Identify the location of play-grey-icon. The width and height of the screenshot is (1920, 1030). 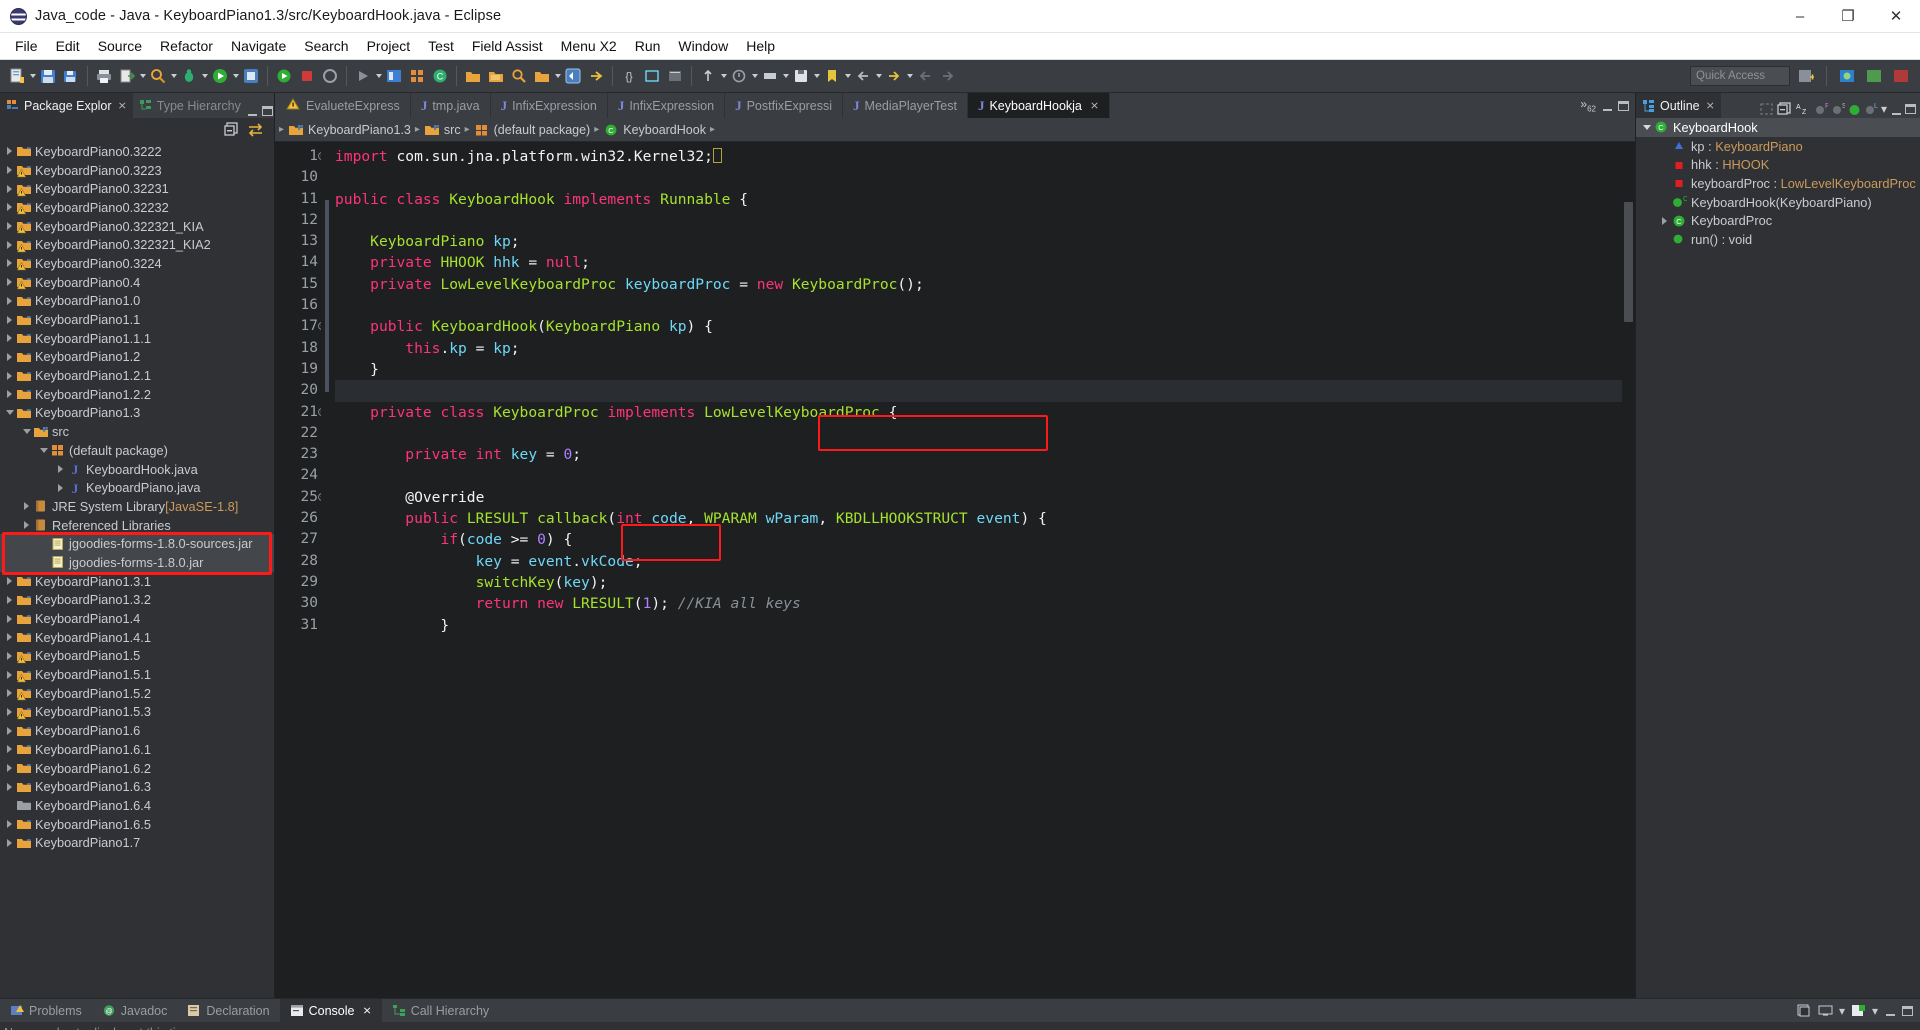
(363, 76).